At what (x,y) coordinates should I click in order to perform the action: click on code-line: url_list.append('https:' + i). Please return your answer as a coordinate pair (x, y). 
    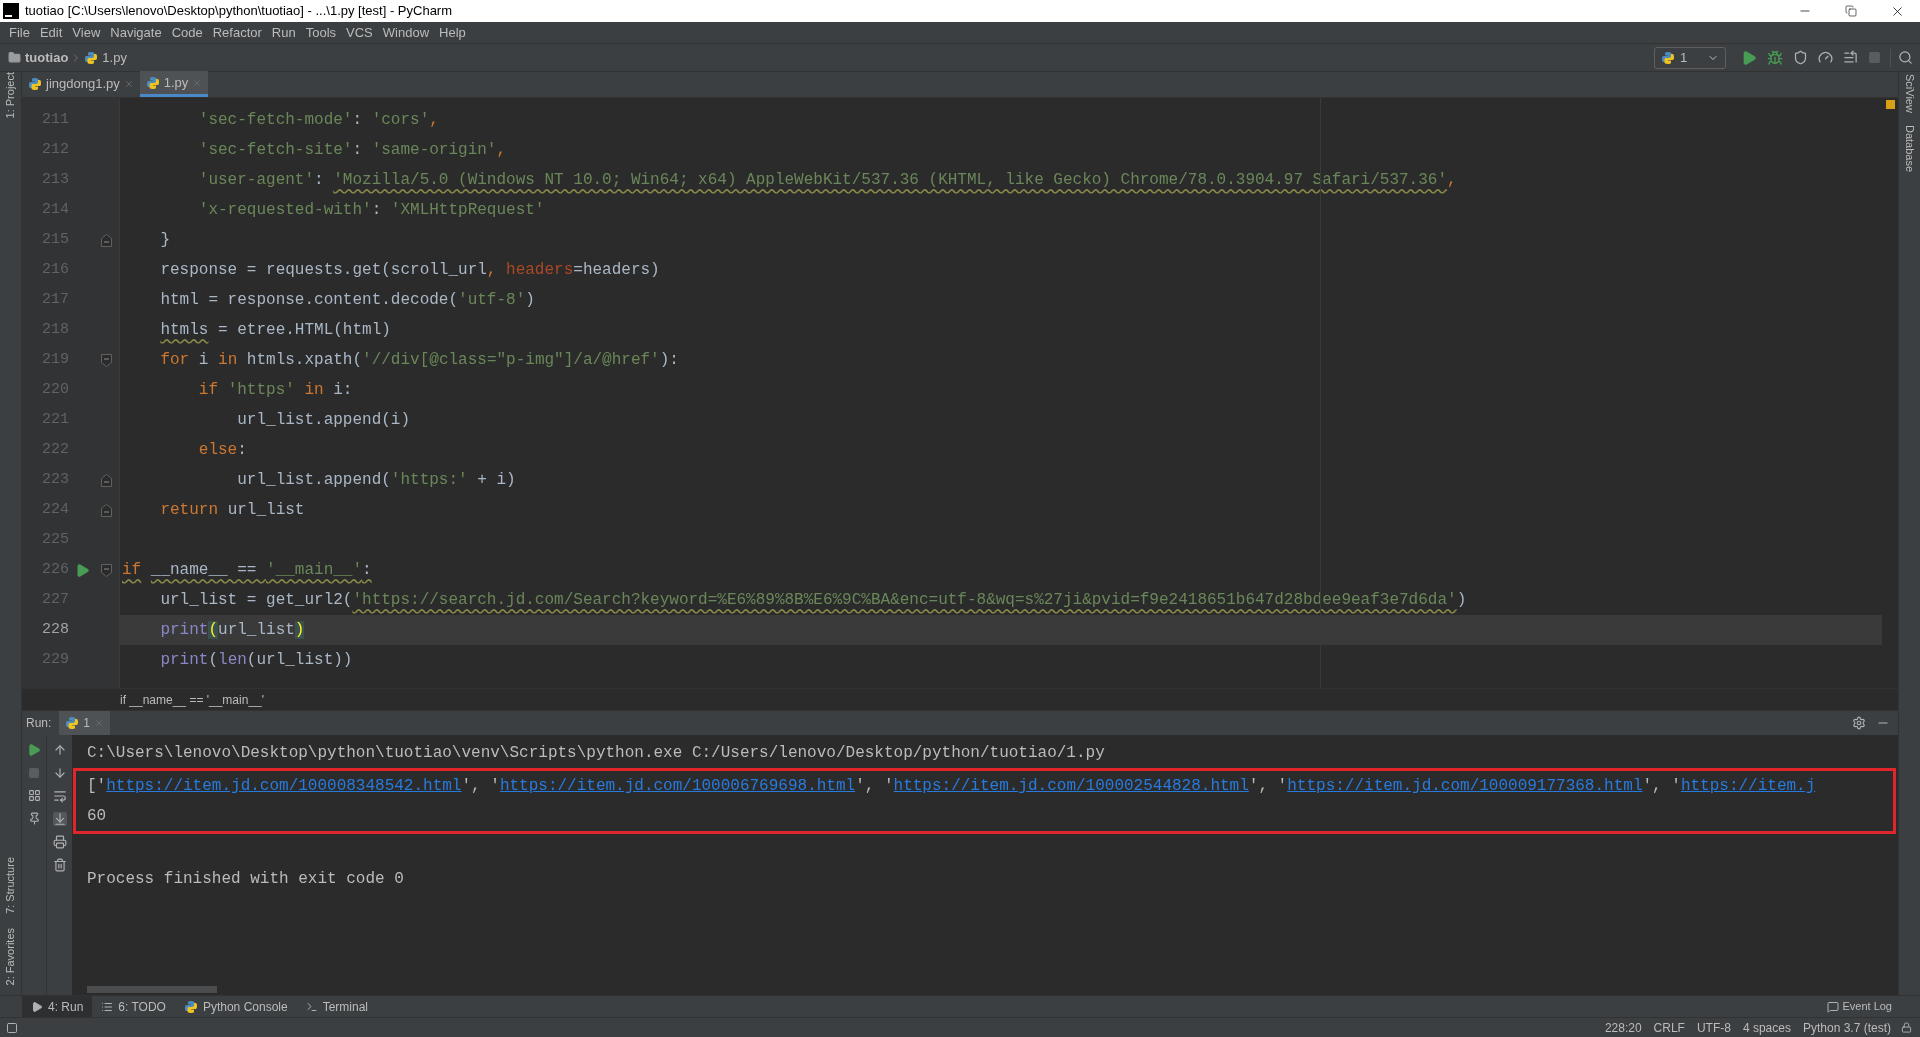
    Looking at the image, I should click on (376, 480).